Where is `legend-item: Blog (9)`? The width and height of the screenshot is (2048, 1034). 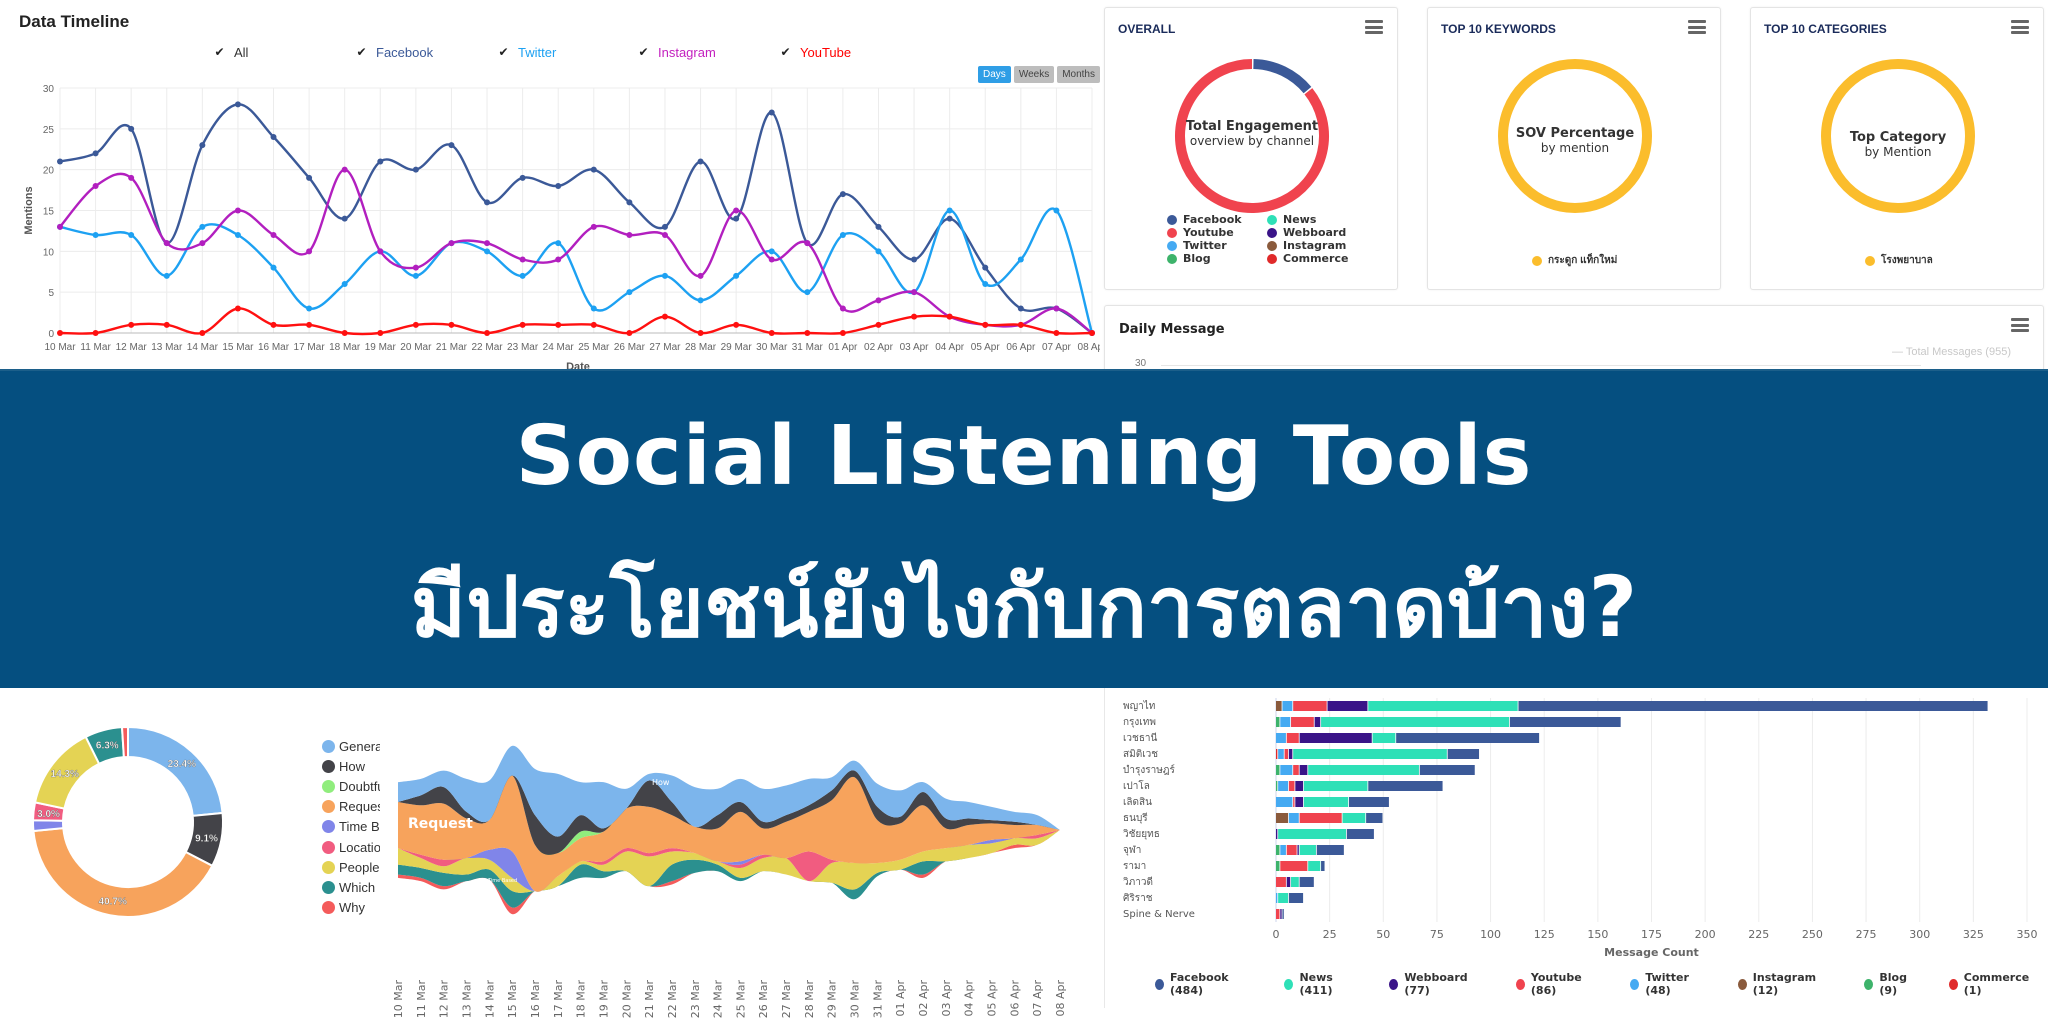 legend-item: Blog (9) is located at coordinates (1895, 984).